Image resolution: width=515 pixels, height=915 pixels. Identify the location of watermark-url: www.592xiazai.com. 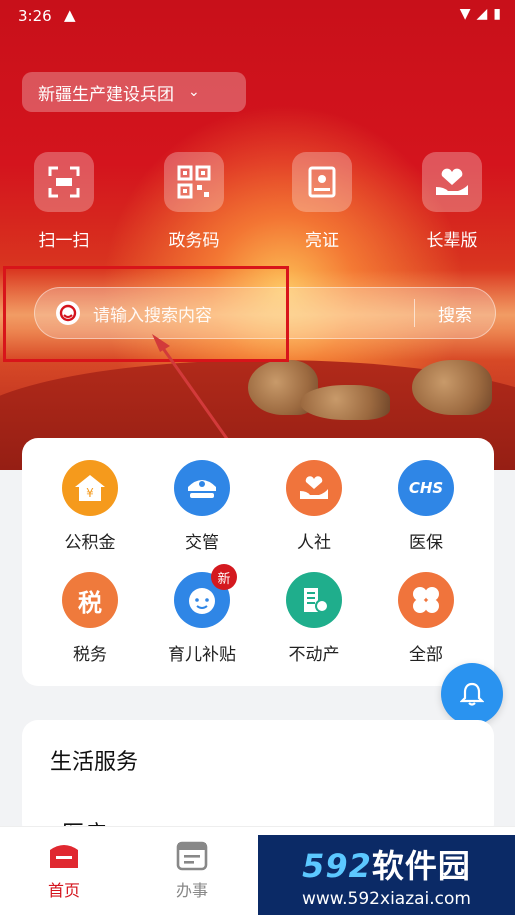
(386, 899).